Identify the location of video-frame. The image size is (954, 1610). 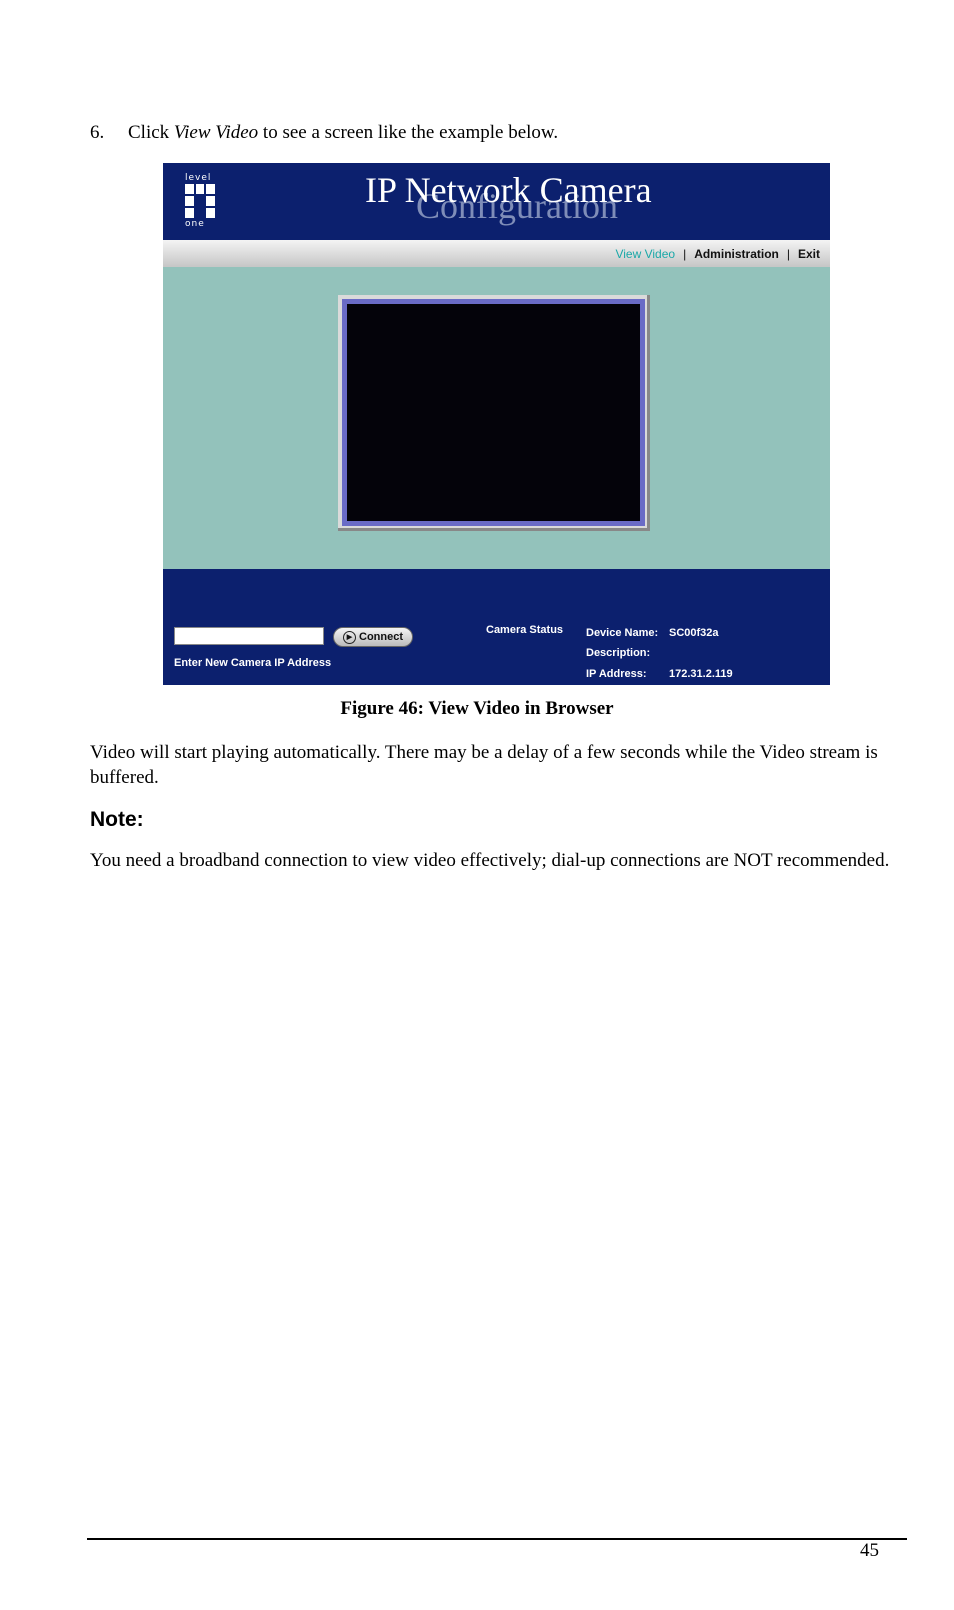
(494, 413).